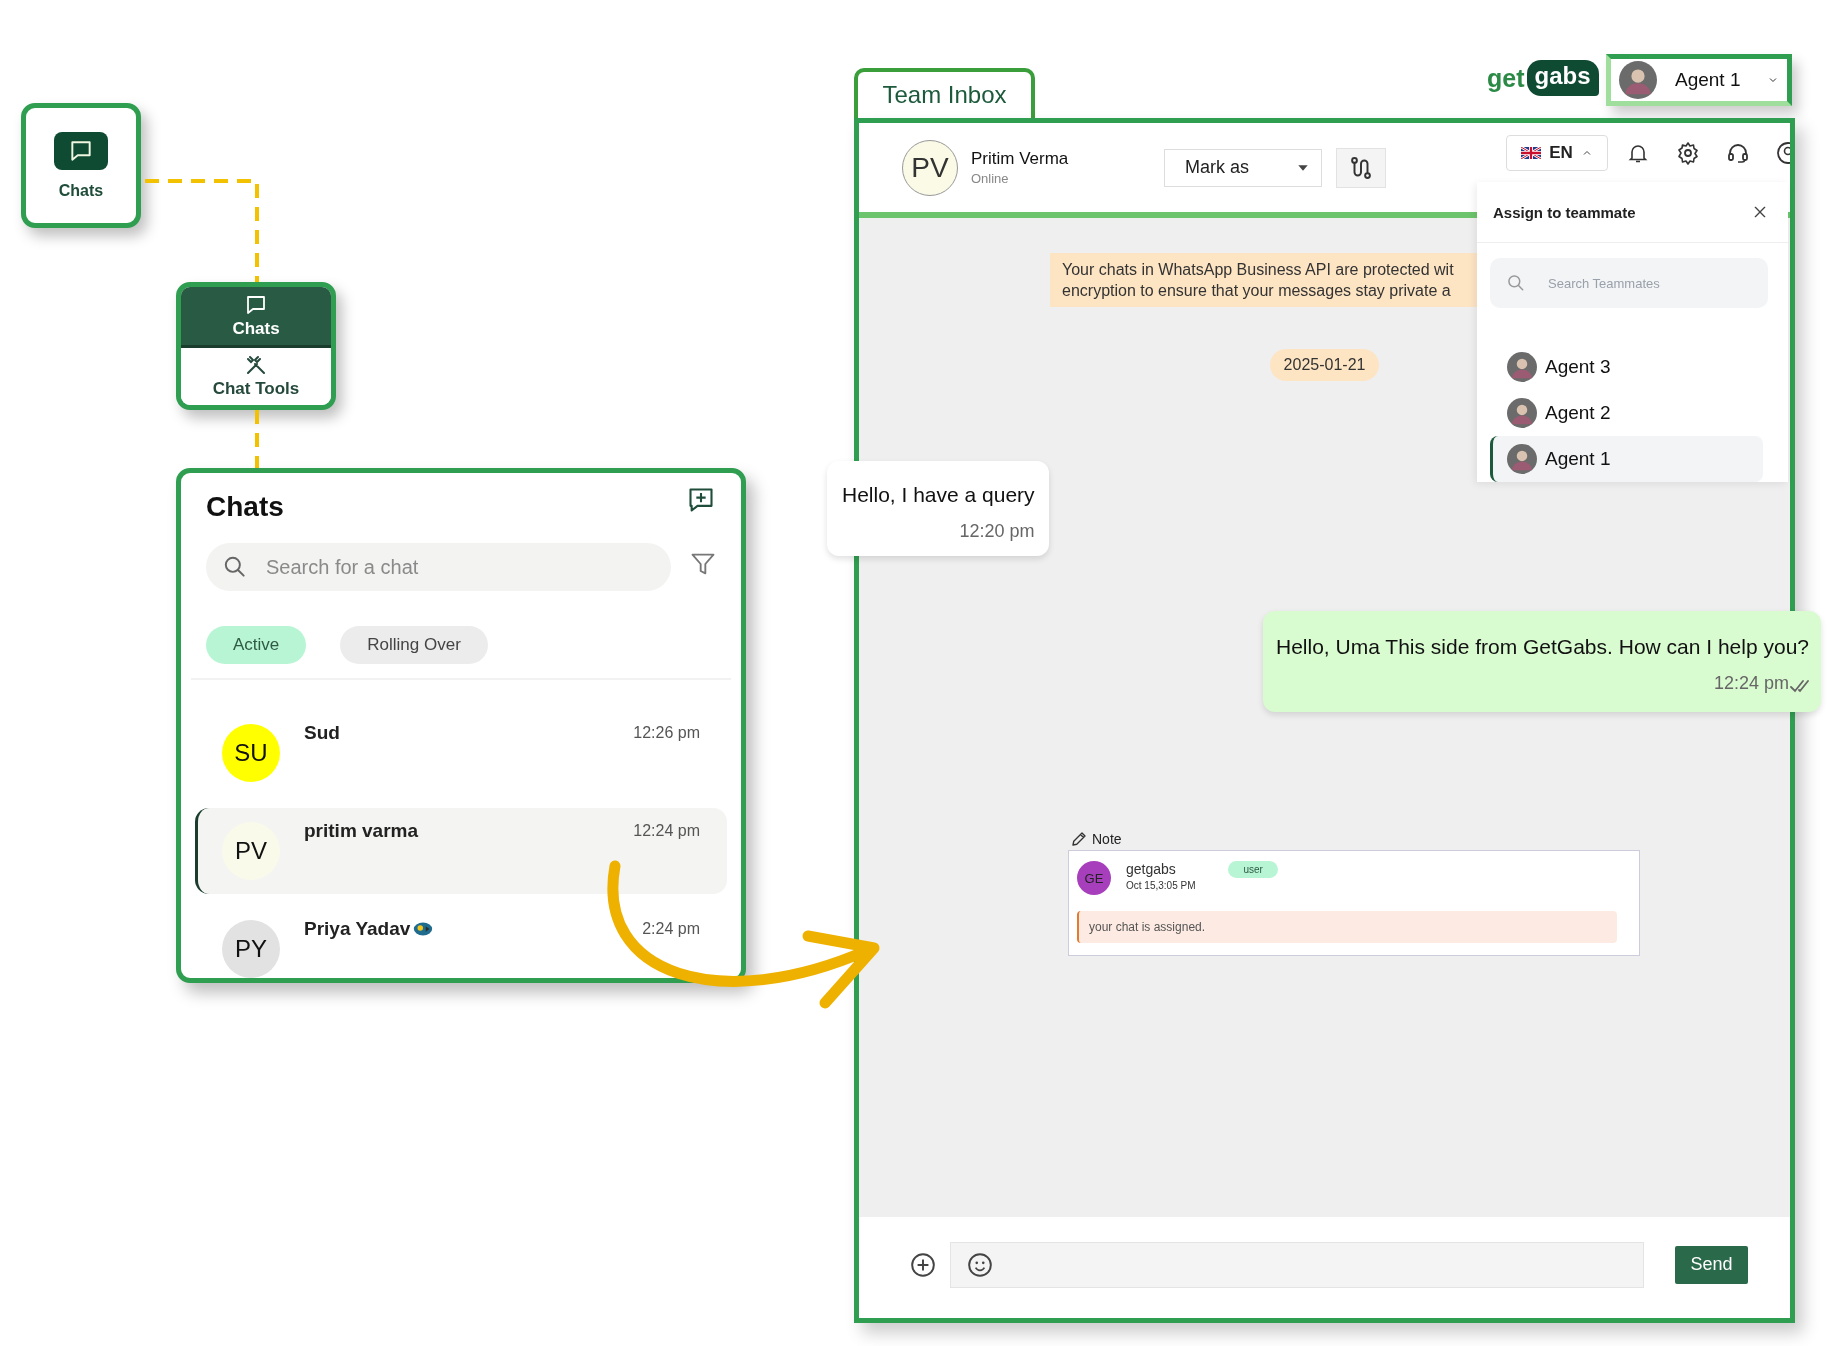 This screenshot has height=1346, width=1844. I want to click on logo-badge: gabs, so click(1562, 78).